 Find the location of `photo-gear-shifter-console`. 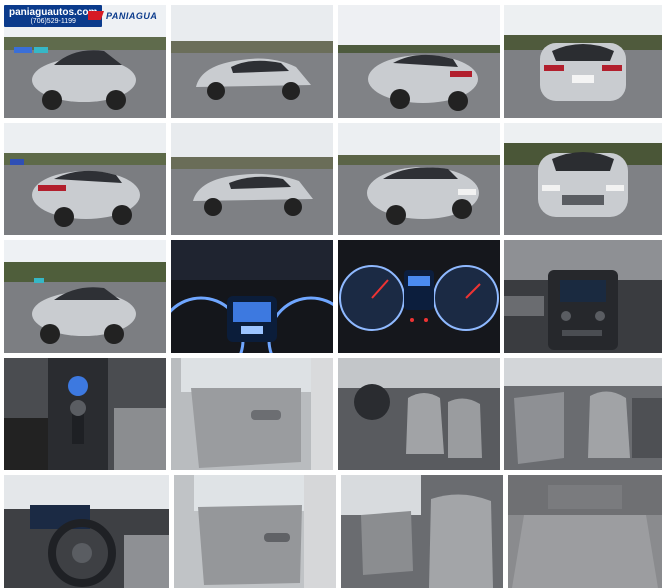

photo-gear-shifter-console is located at coordinates (85, 414).